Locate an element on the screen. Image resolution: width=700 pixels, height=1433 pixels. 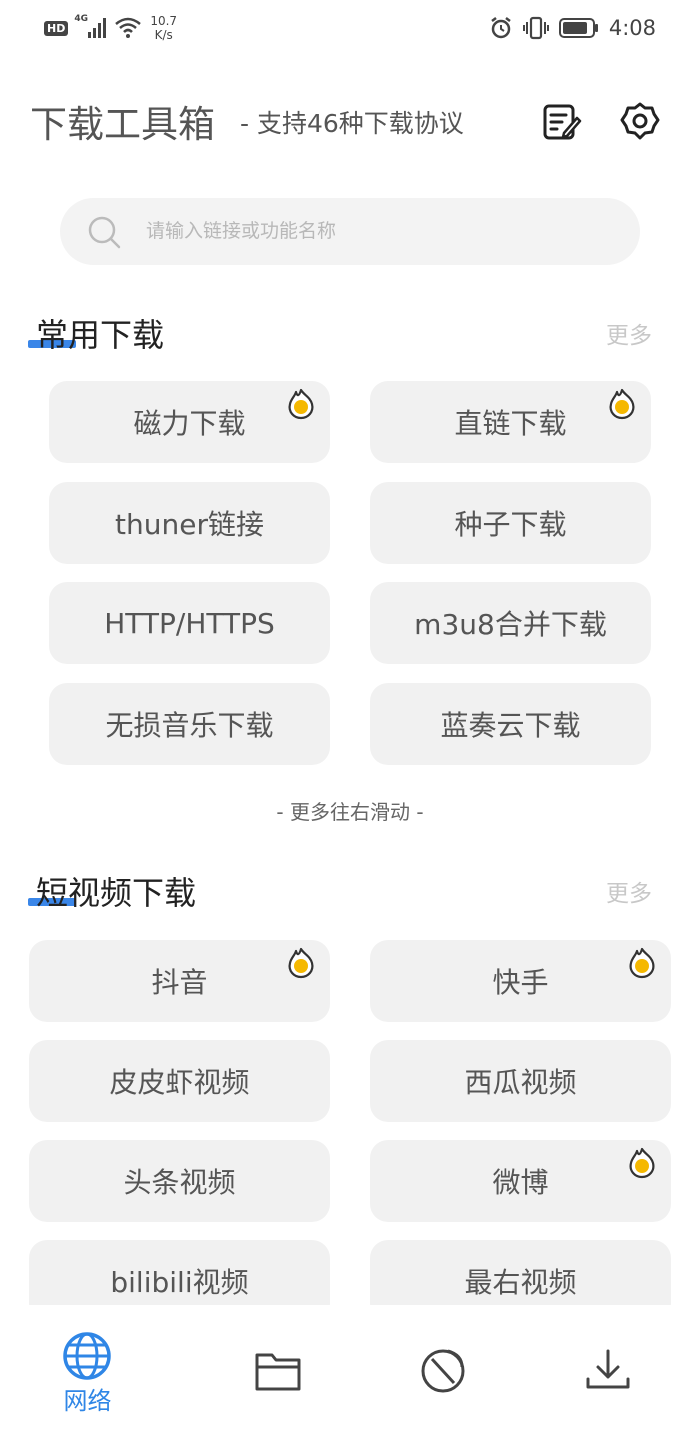
download-option-card: HTTP/HTTPS is located at coordinates (189, 623).